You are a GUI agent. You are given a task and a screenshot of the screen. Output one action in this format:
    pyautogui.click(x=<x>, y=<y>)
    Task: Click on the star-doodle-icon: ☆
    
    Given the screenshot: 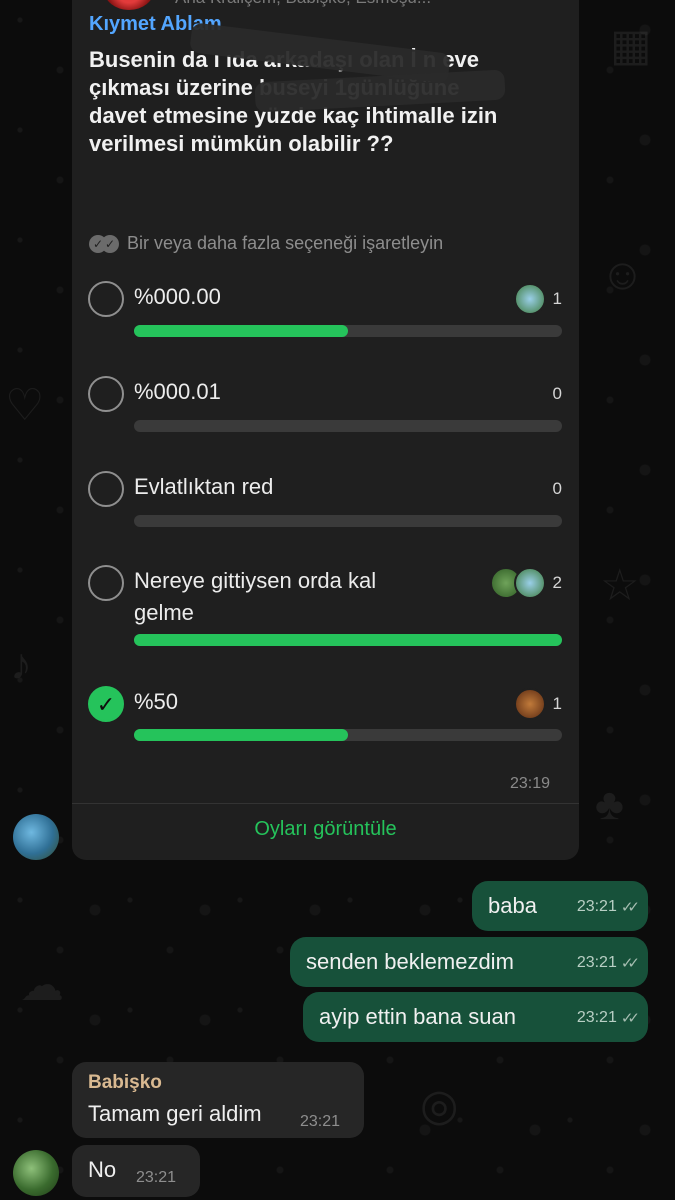 What is the action you would take?
    pyautogui.click(x=620, y=585)
    